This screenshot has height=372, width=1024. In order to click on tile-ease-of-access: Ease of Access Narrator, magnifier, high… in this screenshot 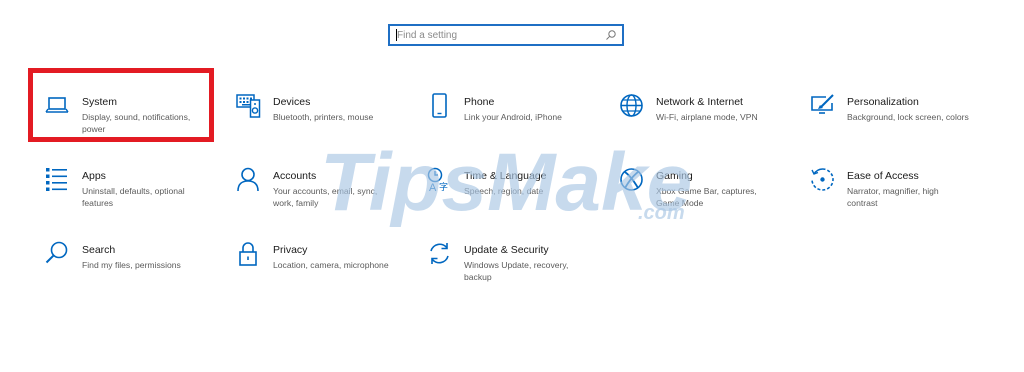, I will do `click(895, 197)`.